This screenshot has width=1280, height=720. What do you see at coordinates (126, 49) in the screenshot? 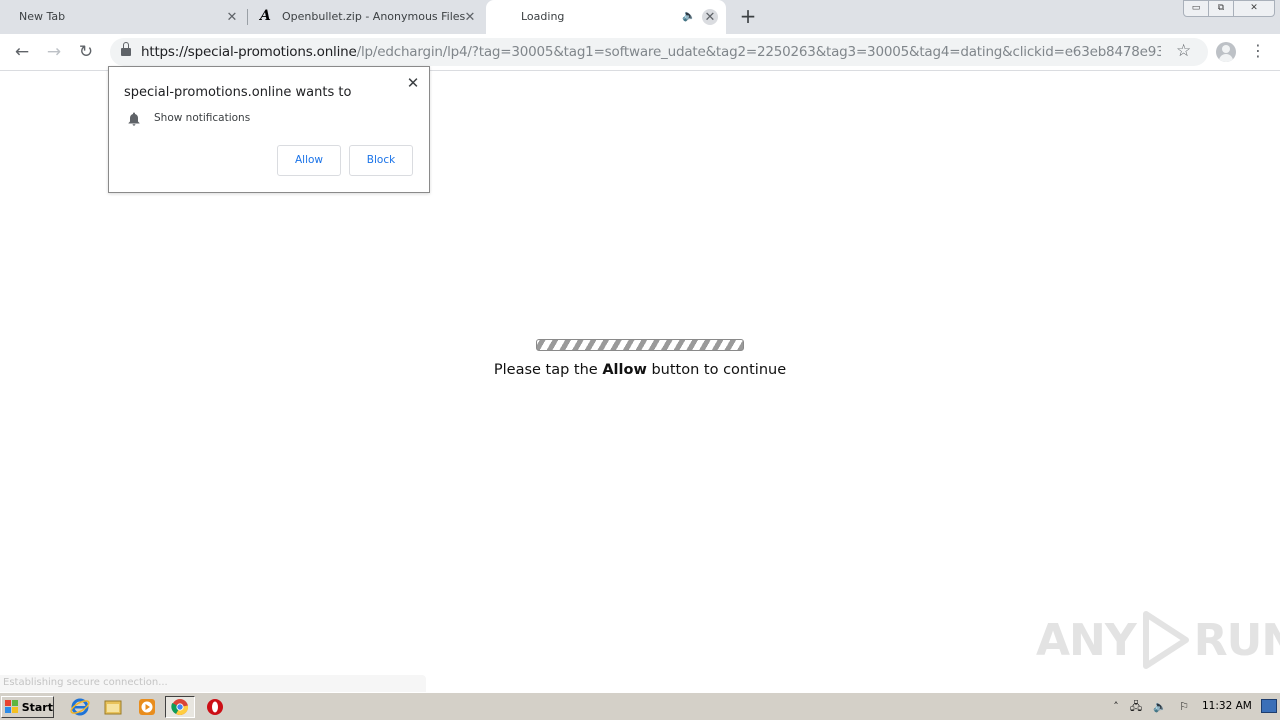
I see `lock-icon` at bounding box center [126, 49].